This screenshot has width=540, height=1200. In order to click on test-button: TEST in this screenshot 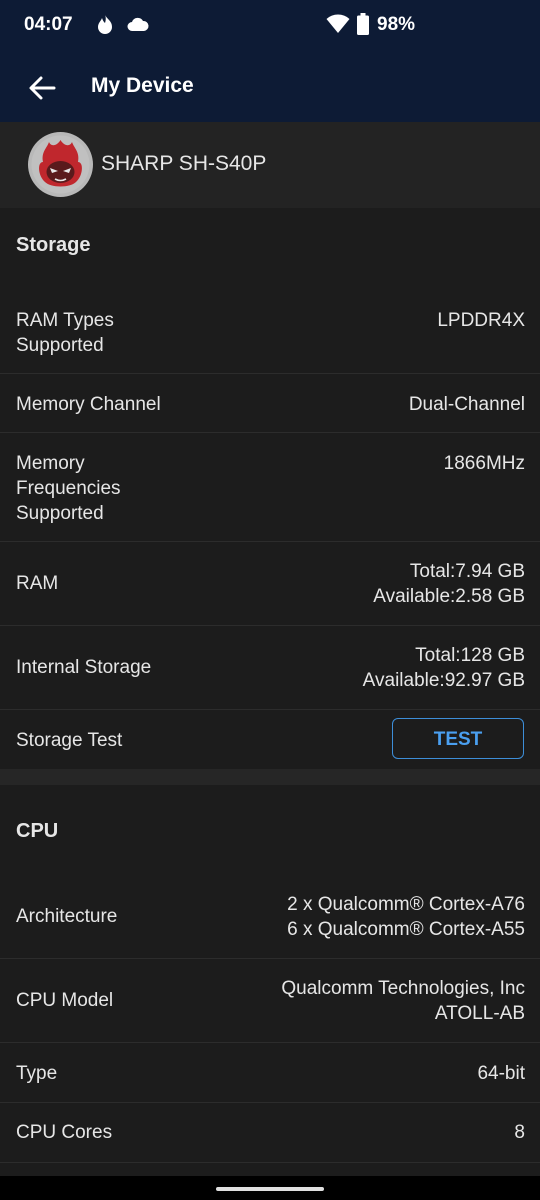, I will do `click(458, 738)`.